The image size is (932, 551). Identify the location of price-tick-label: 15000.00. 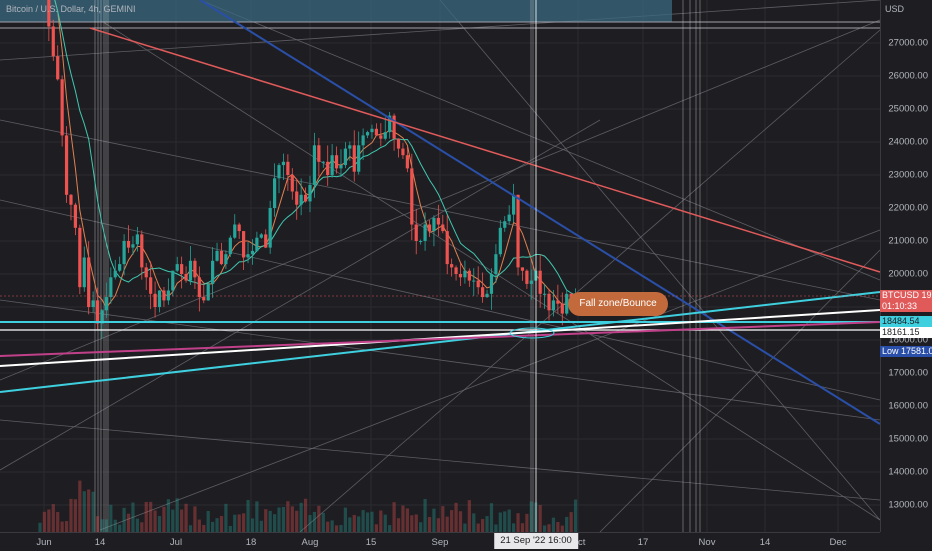
(908, 439).